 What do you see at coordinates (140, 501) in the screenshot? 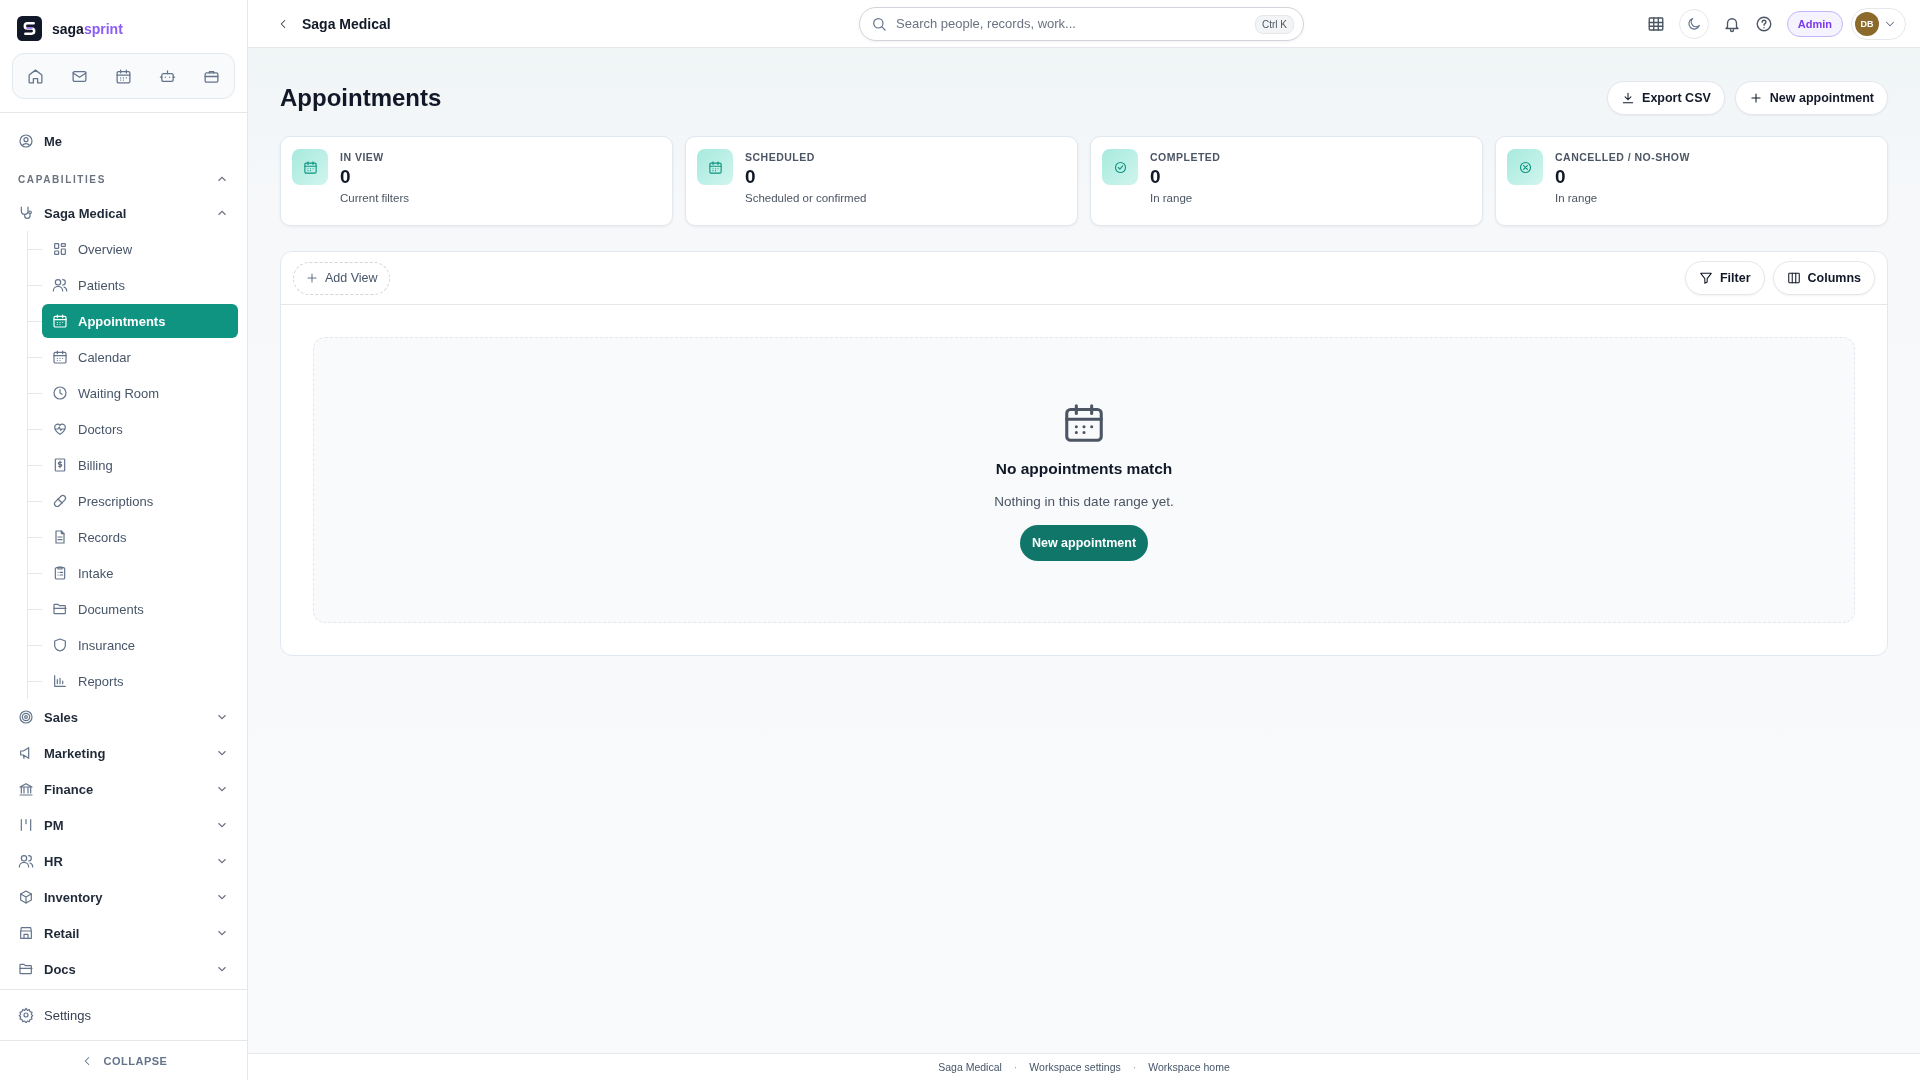
I see `sidebar-item: Prescriptions` at bounding box center [140, 501].